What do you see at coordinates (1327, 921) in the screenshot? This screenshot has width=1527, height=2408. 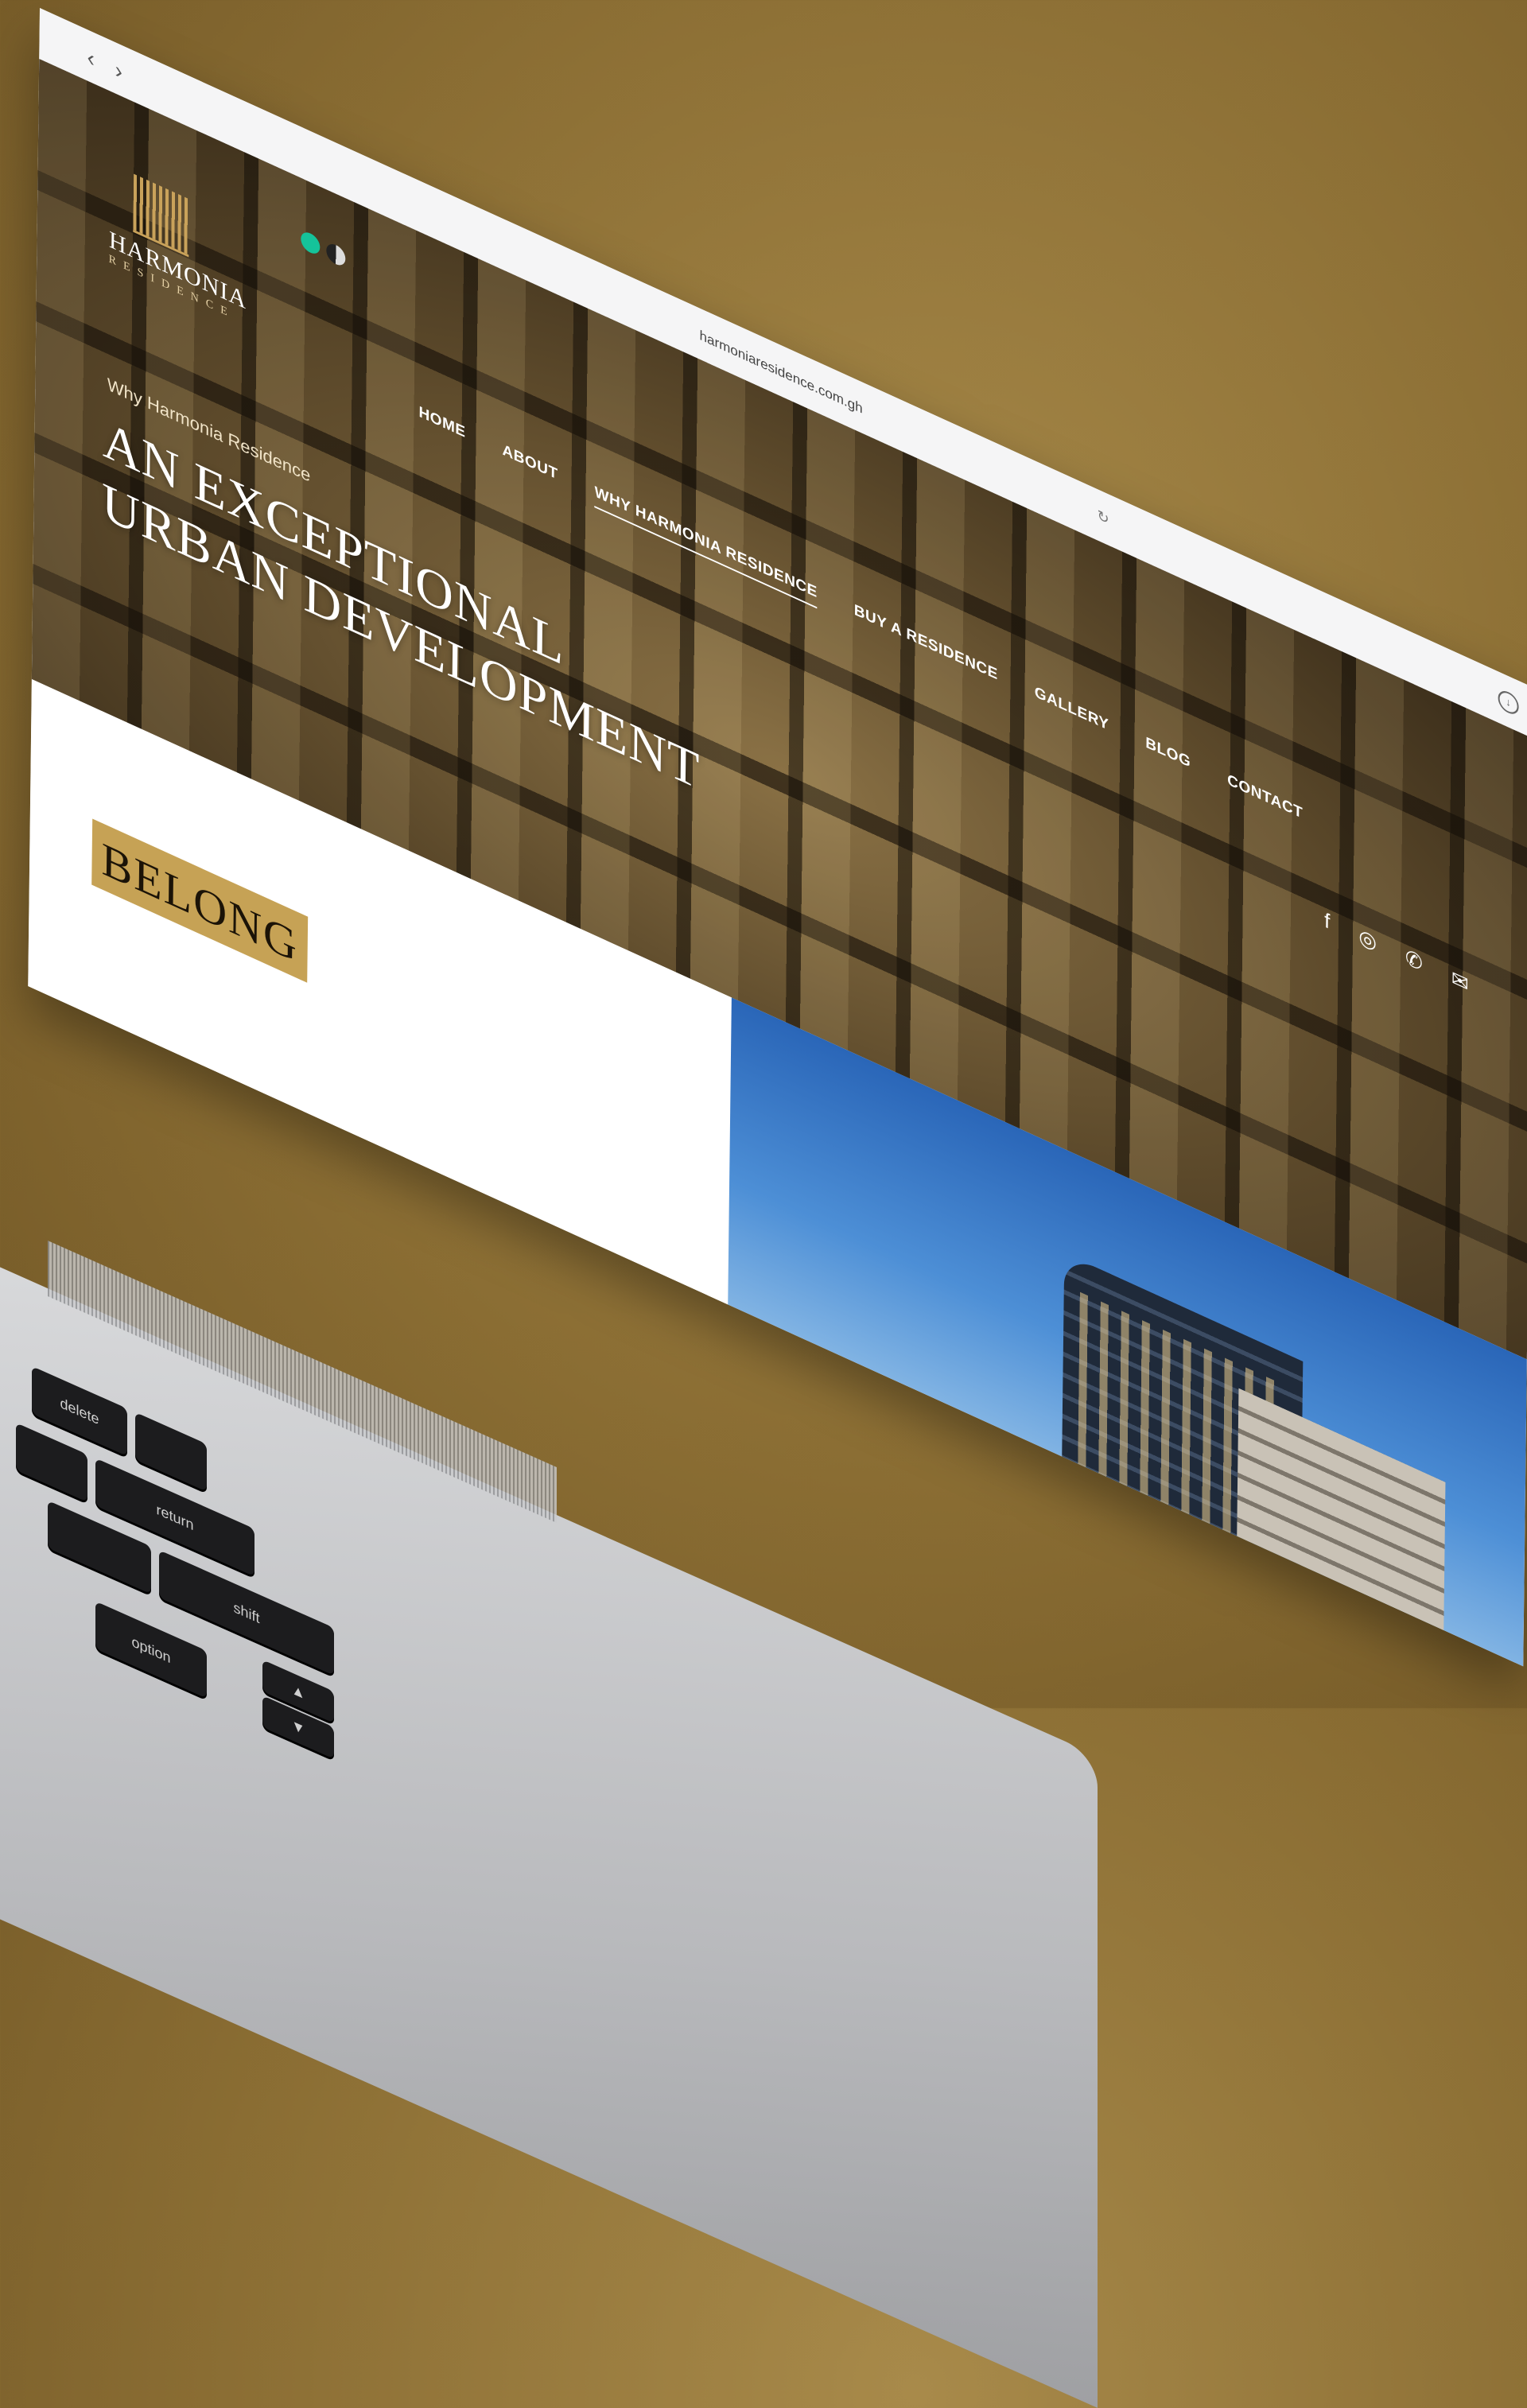 I see `facebook-icon: f` at bounding box center [1327, 921].